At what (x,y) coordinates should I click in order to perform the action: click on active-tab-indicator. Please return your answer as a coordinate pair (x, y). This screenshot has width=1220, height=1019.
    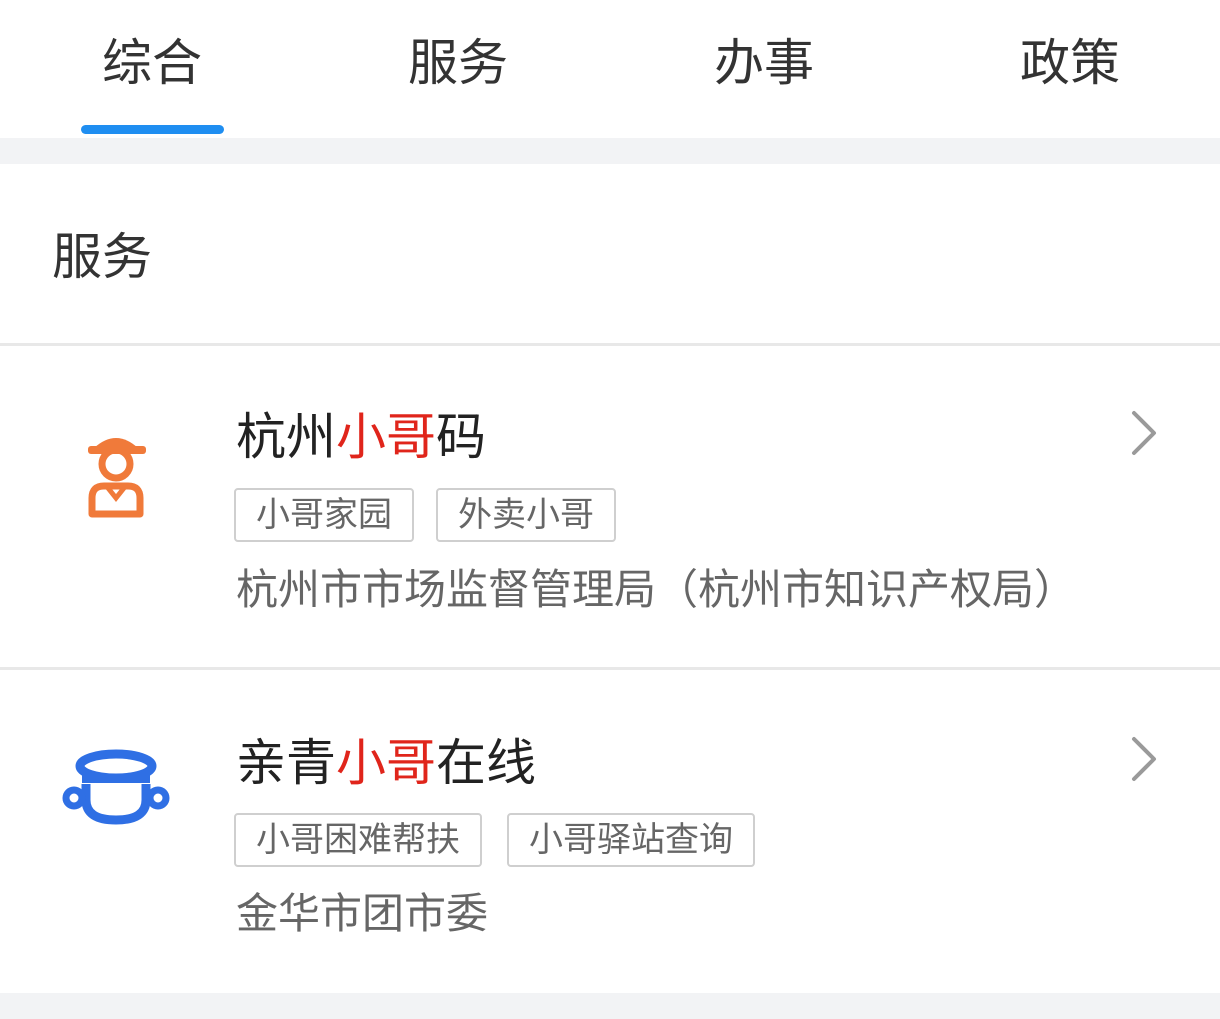
    Looking at the image, I should click on (152, 129).